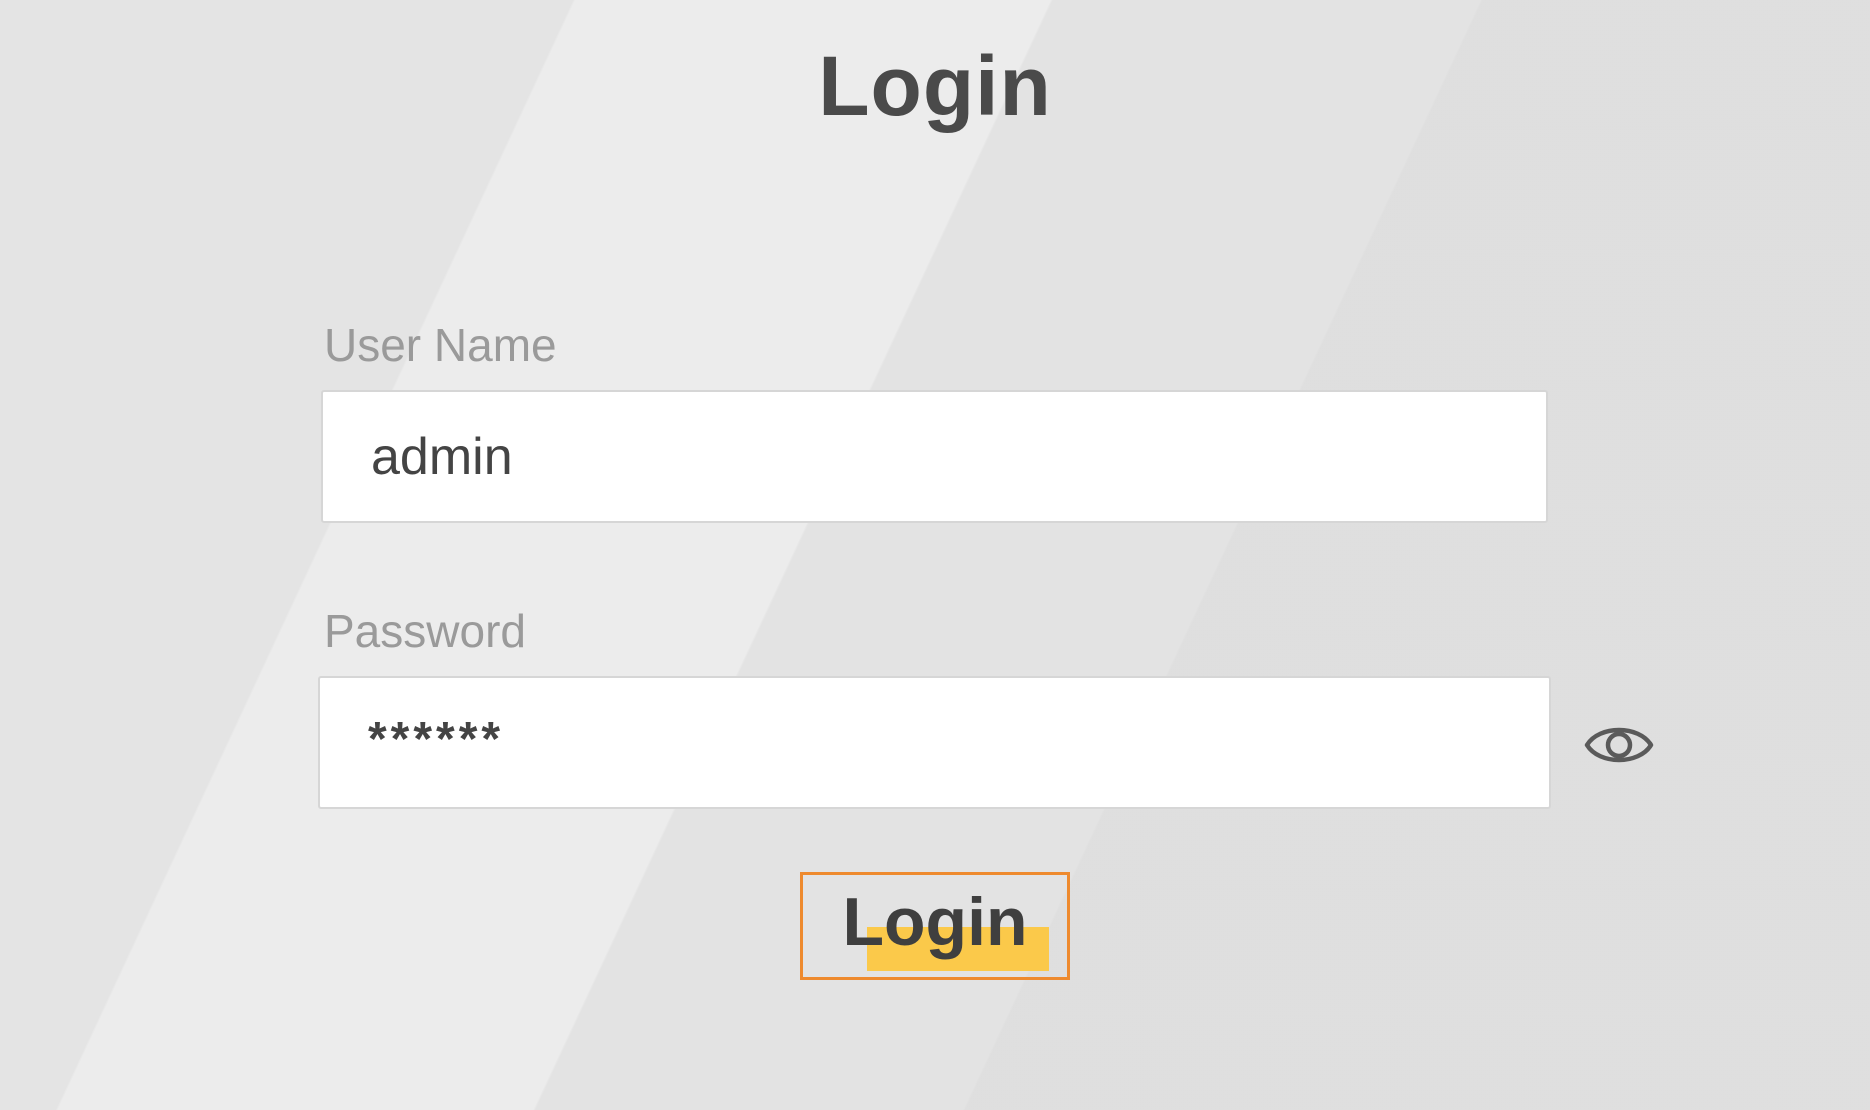 The width and height of the screenshot is (1870, 1110). What do you see at coordinates (934, 742) in the screenshot?
I see `password-input: ******` at bounding box center [934, 742].